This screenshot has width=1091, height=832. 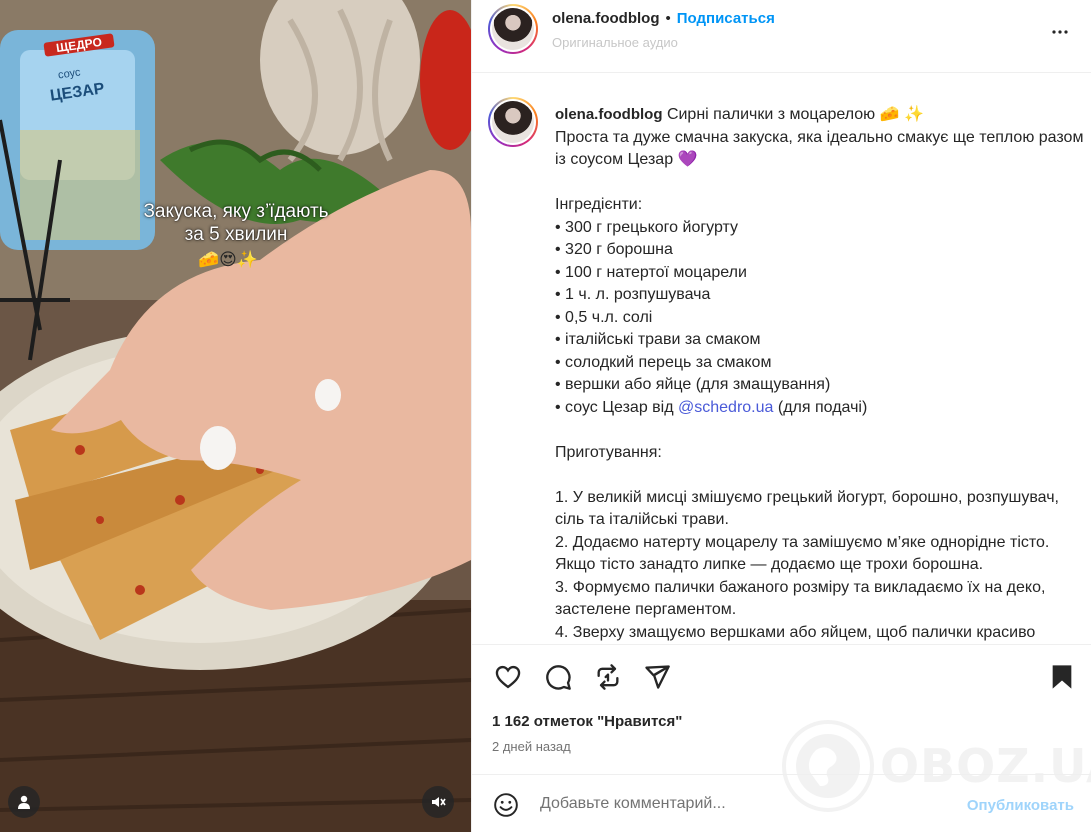 What do you see at coordinates (236, 211) in the screenshot?
I see `overlay-line-1: Закуска, яку з’їдають` at bounding box center [236, 211].